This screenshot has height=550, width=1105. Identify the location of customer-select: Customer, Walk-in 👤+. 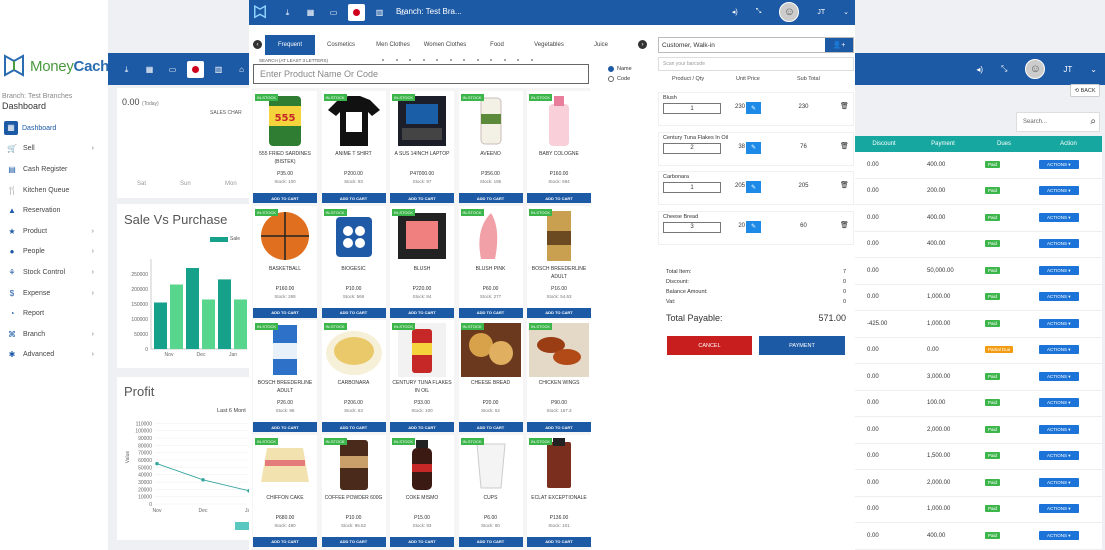
(756, 45).